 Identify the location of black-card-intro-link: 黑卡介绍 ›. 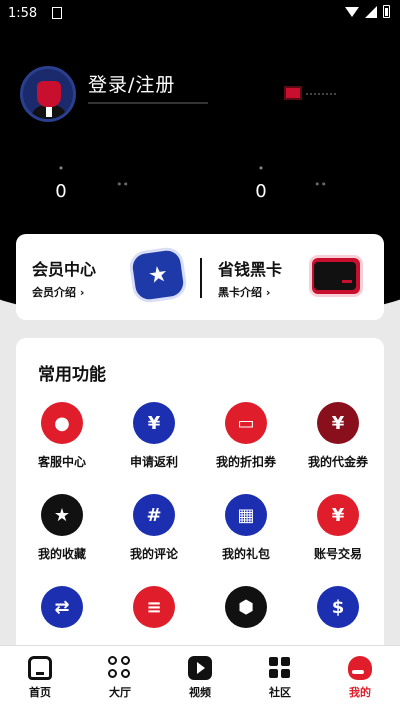
(244, 292).